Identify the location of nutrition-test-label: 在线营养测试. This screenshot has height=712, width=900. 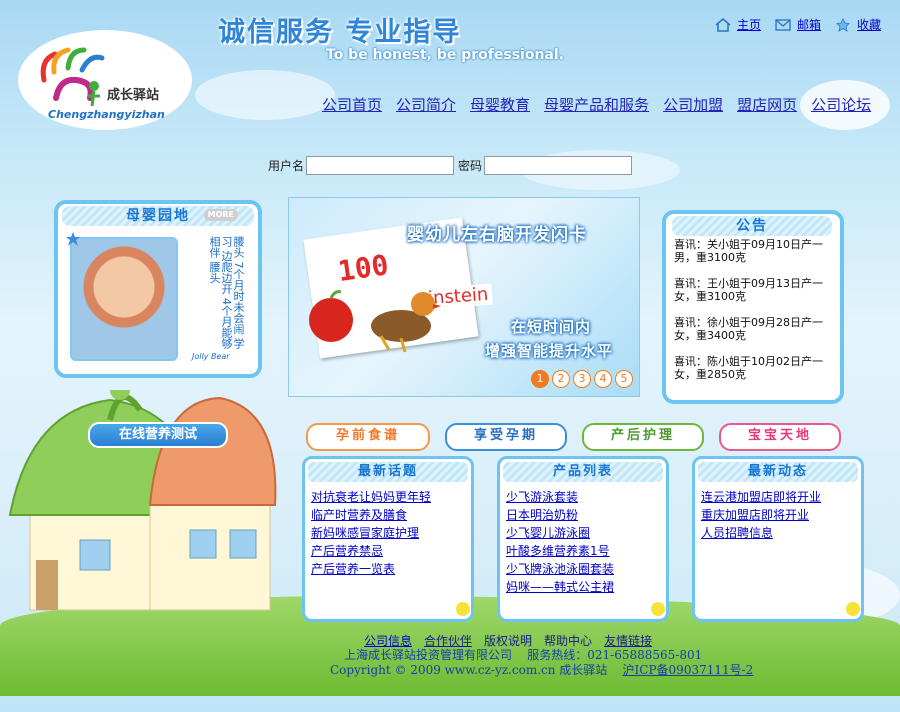
(157, 434).